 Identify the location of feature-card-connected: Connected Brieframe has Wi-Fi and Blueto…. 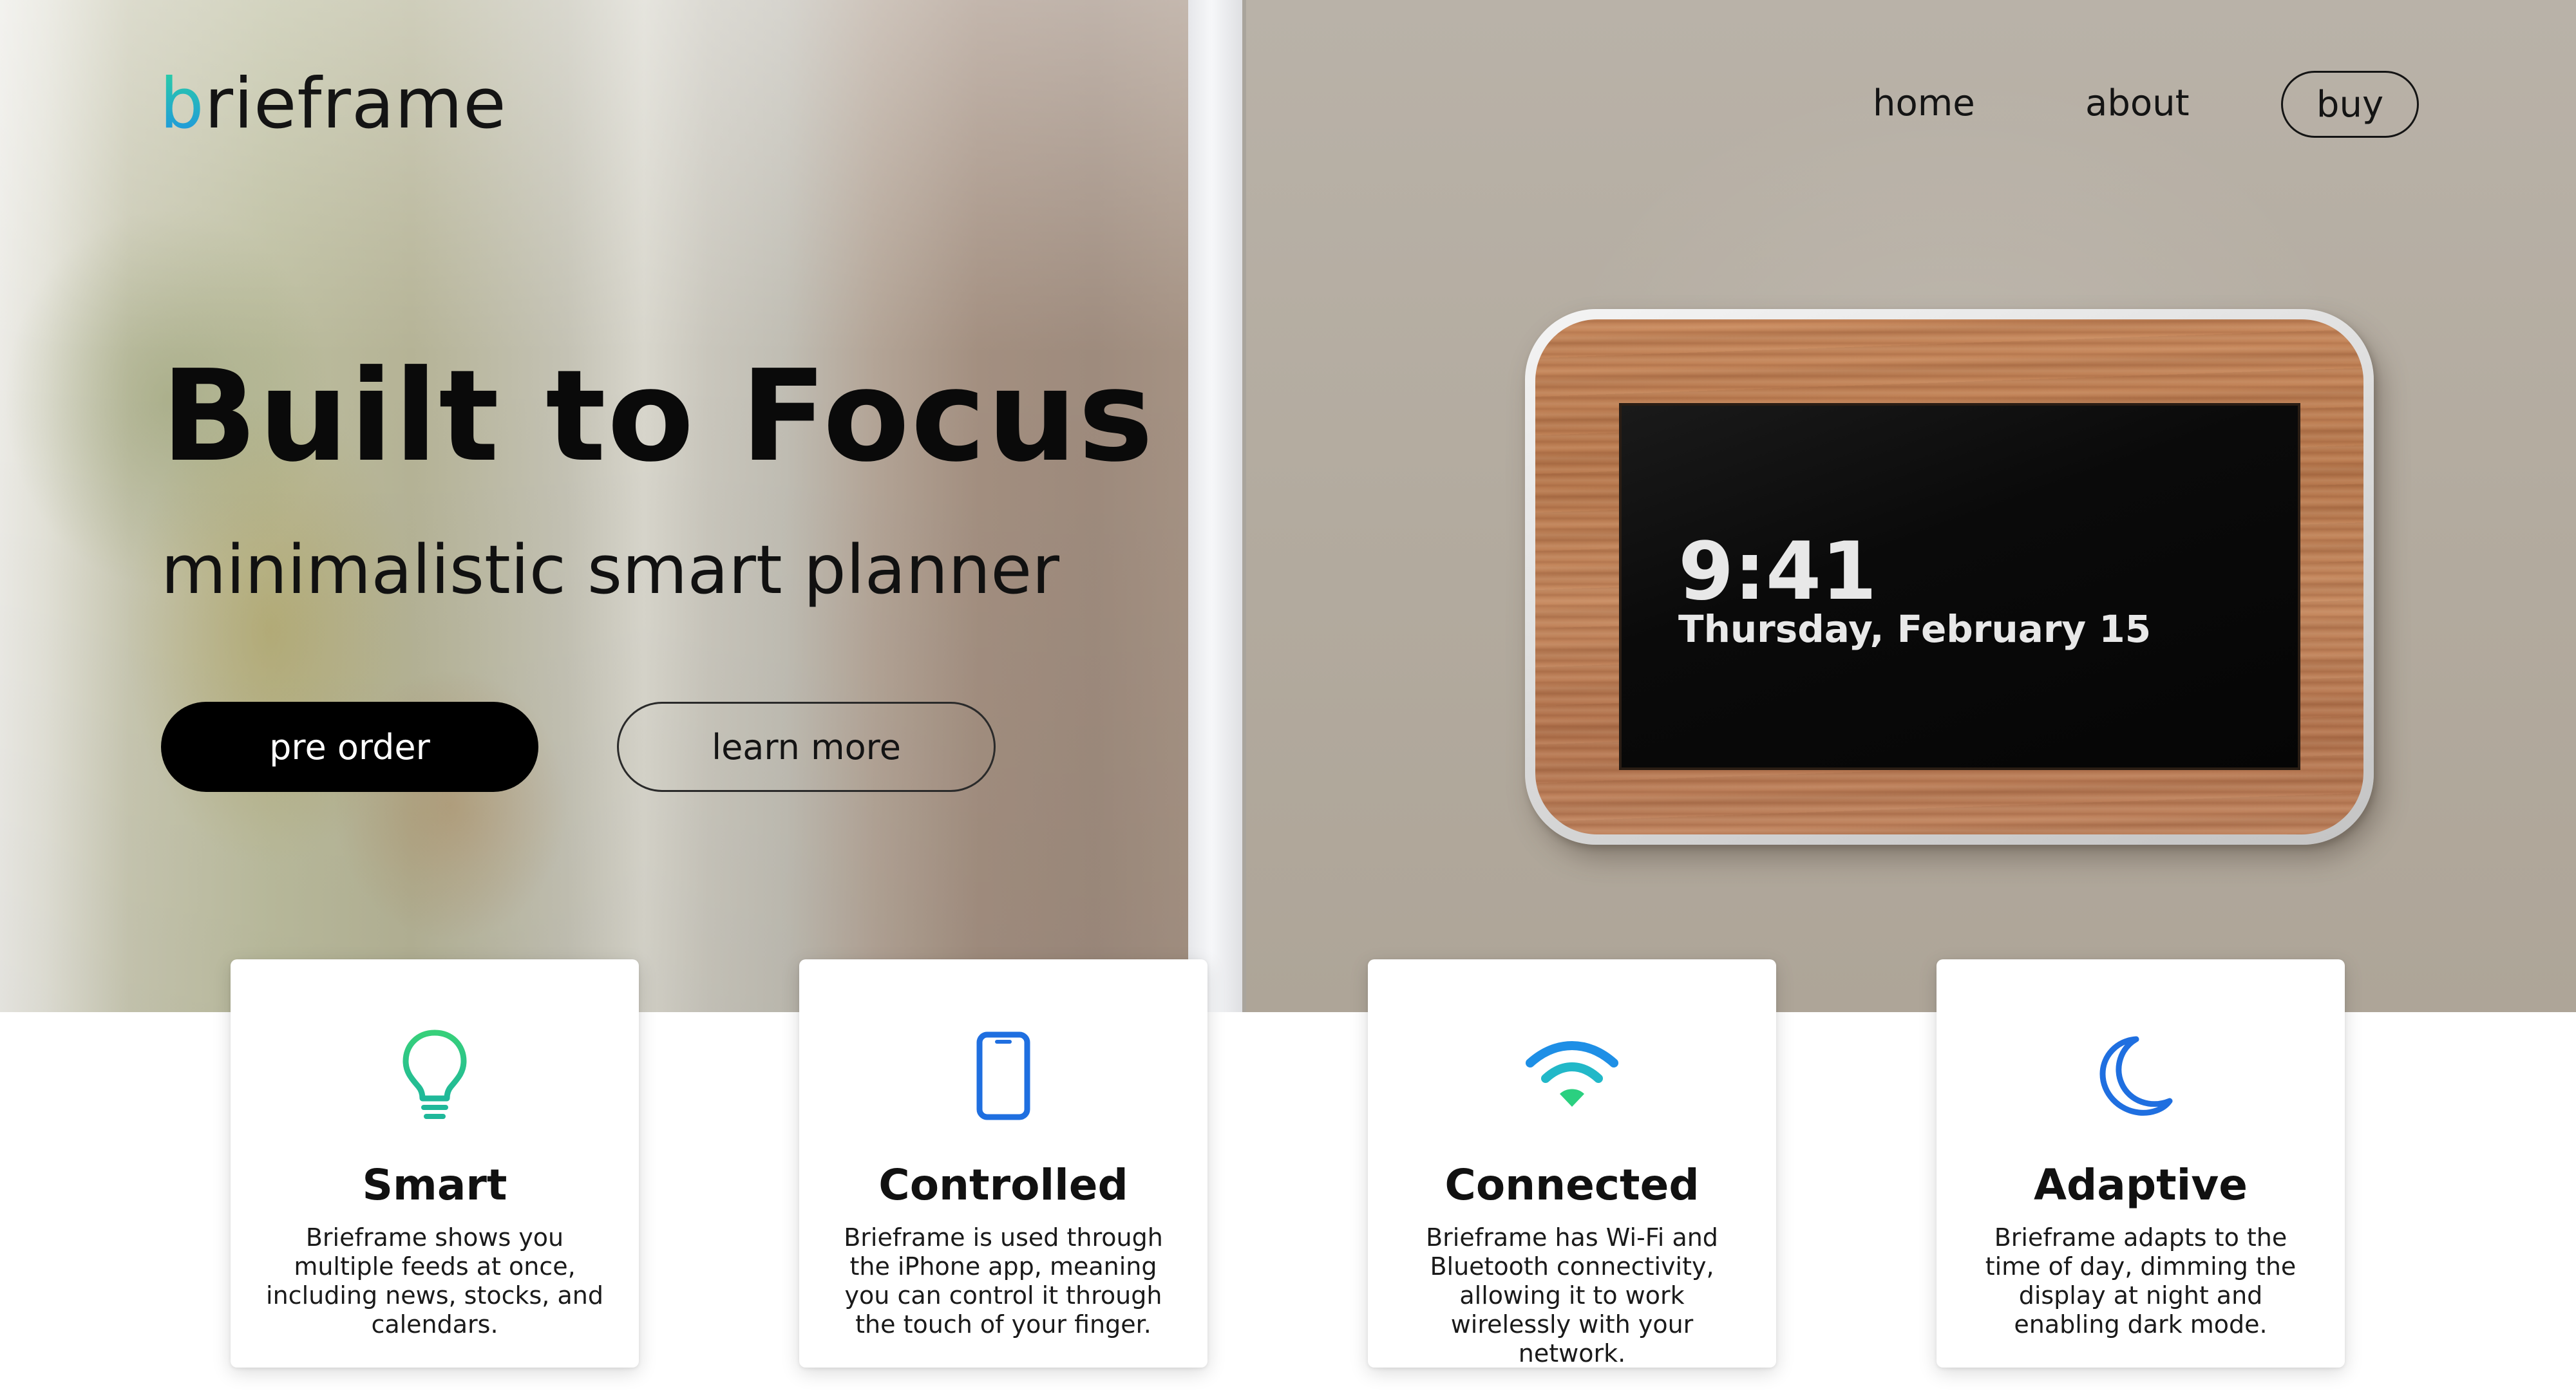
(1572, 1163).